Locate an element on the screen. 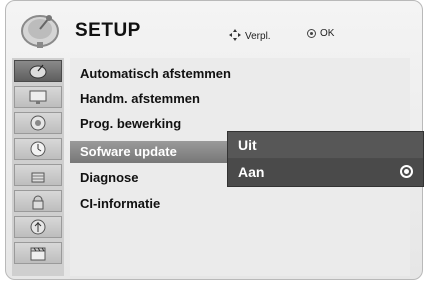 The width and height of the screenshot is (431, 285). sidebar-item-audio is located at coordinates (38, 123).